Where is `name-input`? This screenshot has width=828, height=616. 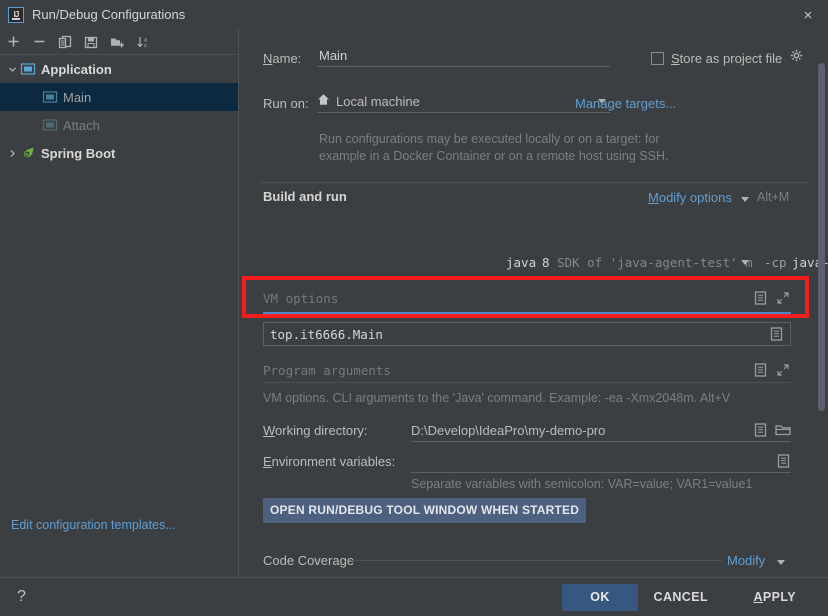 name-input is located at coordinates (463, 57).